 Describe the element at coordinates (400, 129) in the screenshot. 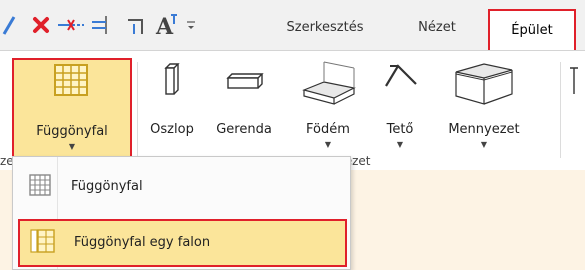

I see `roof-label: Tető` at that location.